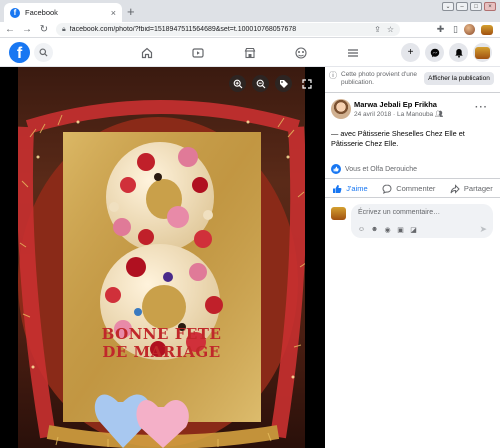  What do you see at coordinates (439, 114) in the screenshot?
I see `audience-friends-icon: 👥︎` at bounding box center [439, 114].